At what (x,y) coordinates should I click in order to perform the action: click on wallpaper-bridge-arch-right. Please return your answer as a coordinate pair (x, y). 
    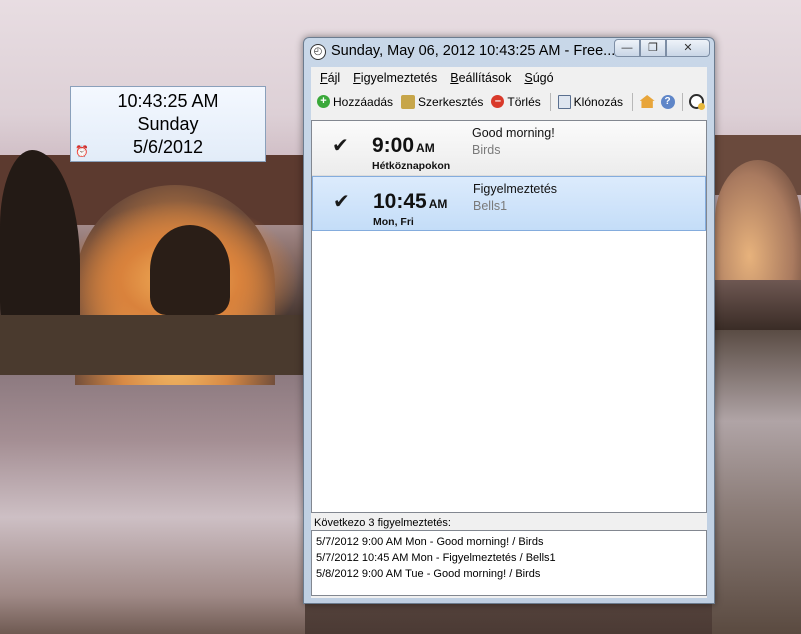
    Looking at the image, I should click on (758, 220).